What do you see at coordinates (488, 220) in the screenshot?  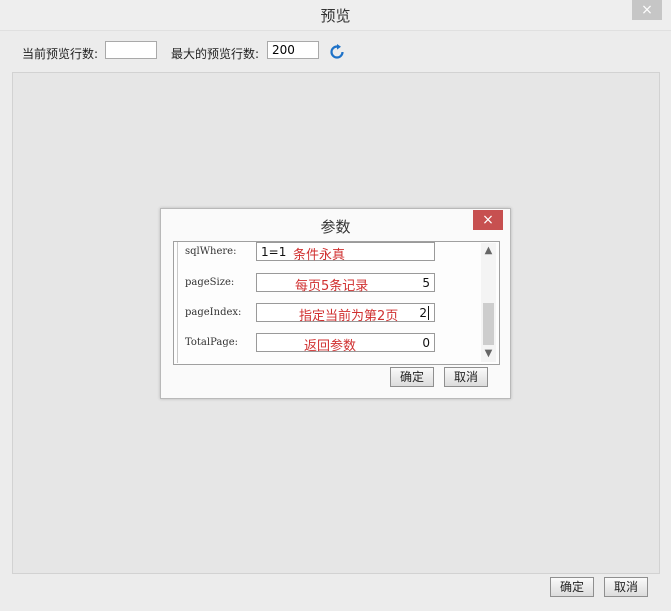 I see `dialog-close-button: ×` at bounding box center [488, 220].